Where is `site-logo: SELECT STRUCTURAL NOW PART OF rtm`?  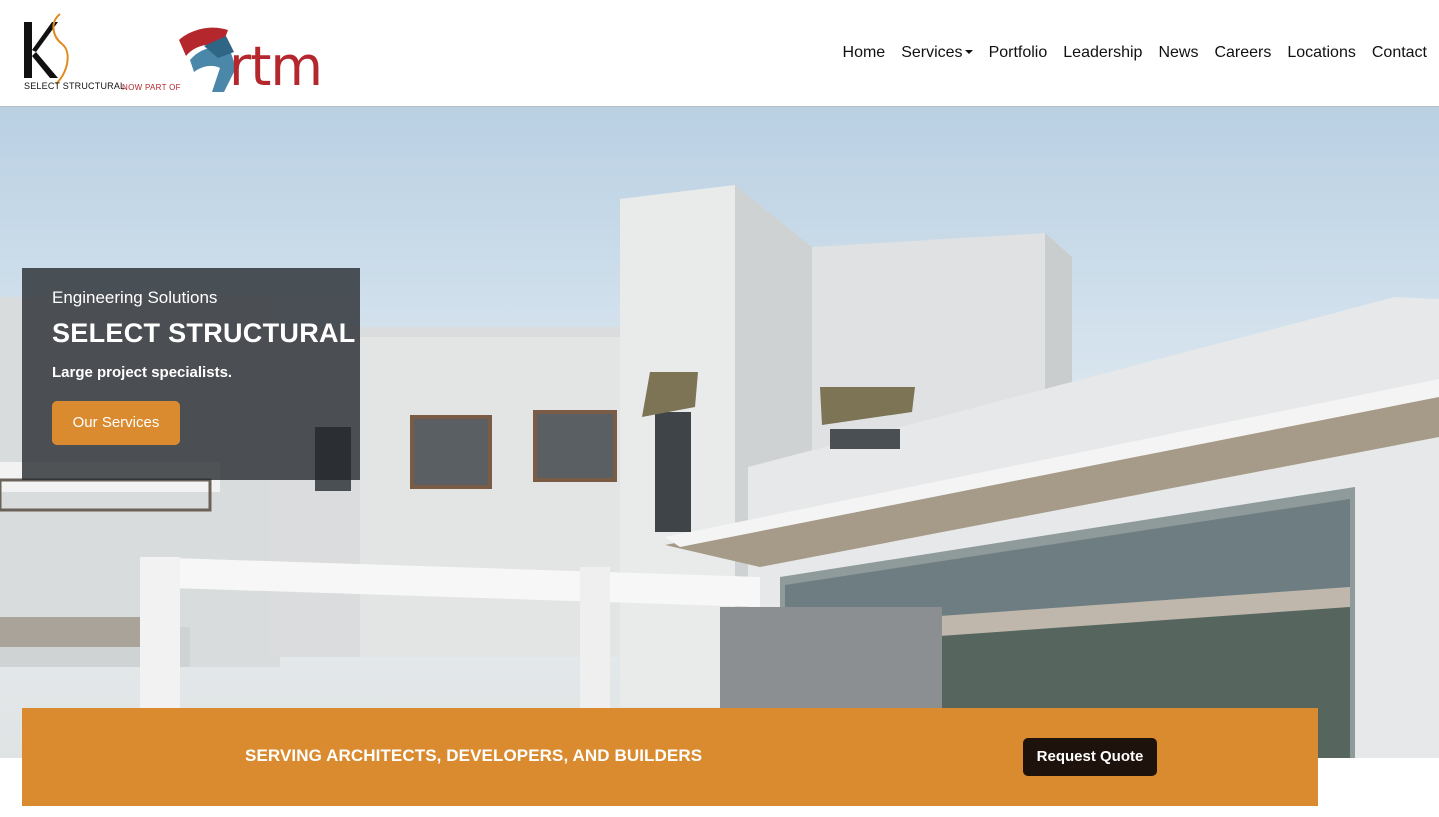
site-logo: SELECT STRUCTURAL NOW PART OF rtm is located at coordinates (177, 55).